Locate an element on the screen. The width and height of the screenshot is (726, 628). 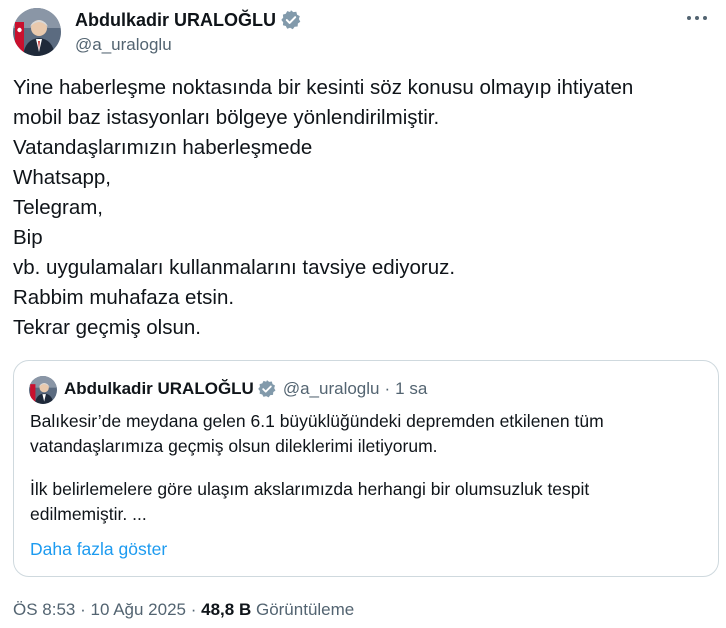
tweet-text-line: Bip is located at coordinates (28, 237).